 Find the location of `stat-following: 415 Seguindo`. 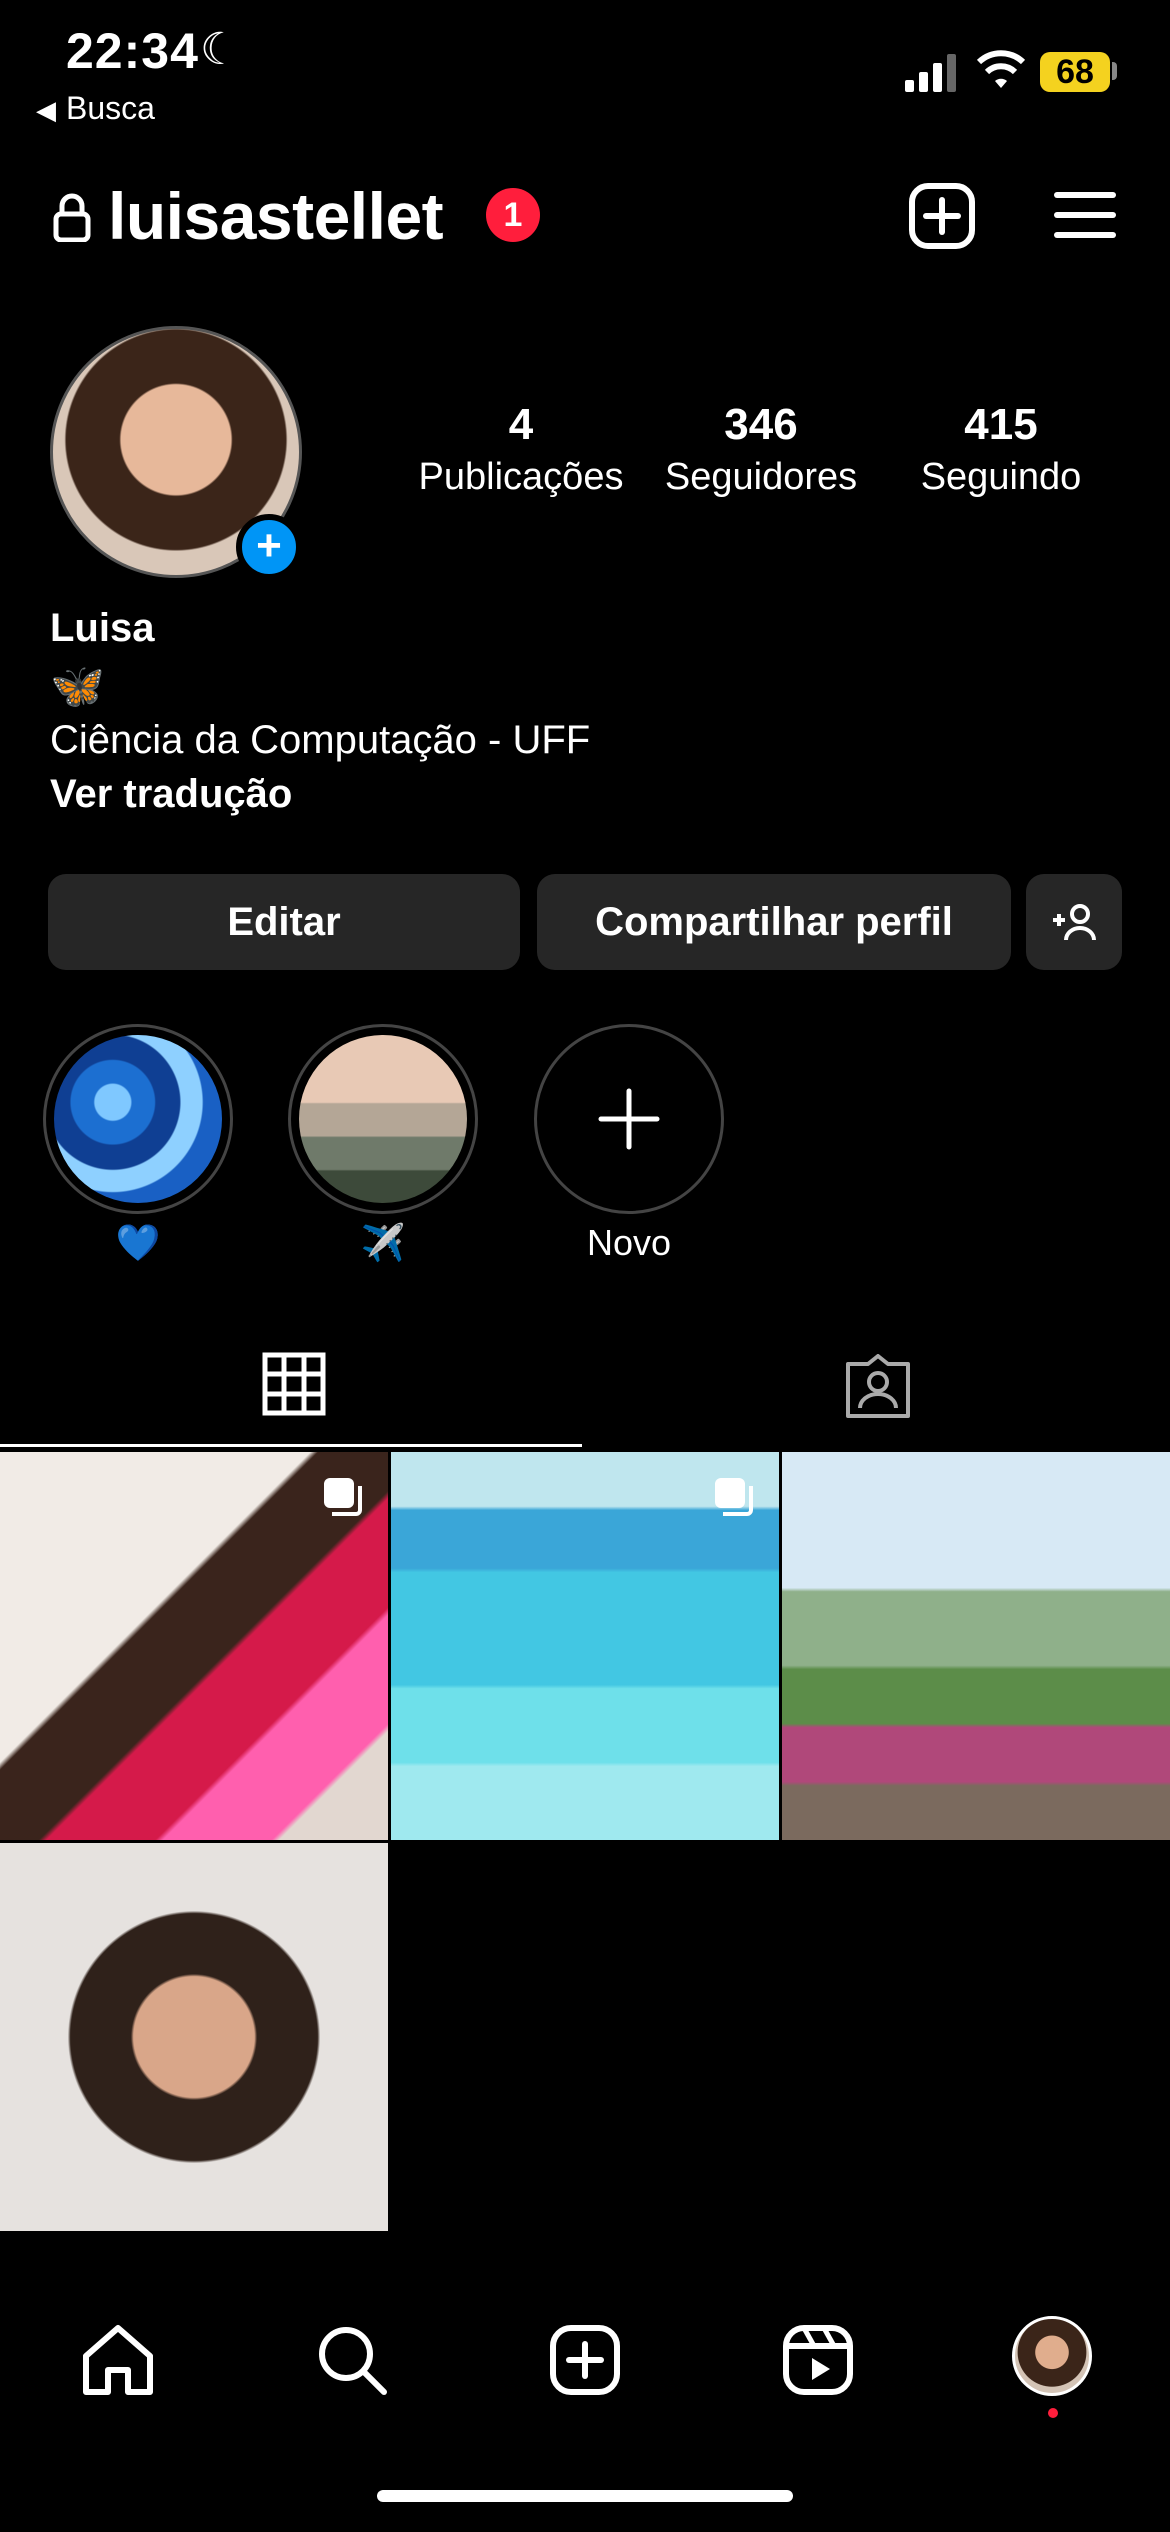

stat-following: 415 Seguindo is located at coordinates (1001, 449).